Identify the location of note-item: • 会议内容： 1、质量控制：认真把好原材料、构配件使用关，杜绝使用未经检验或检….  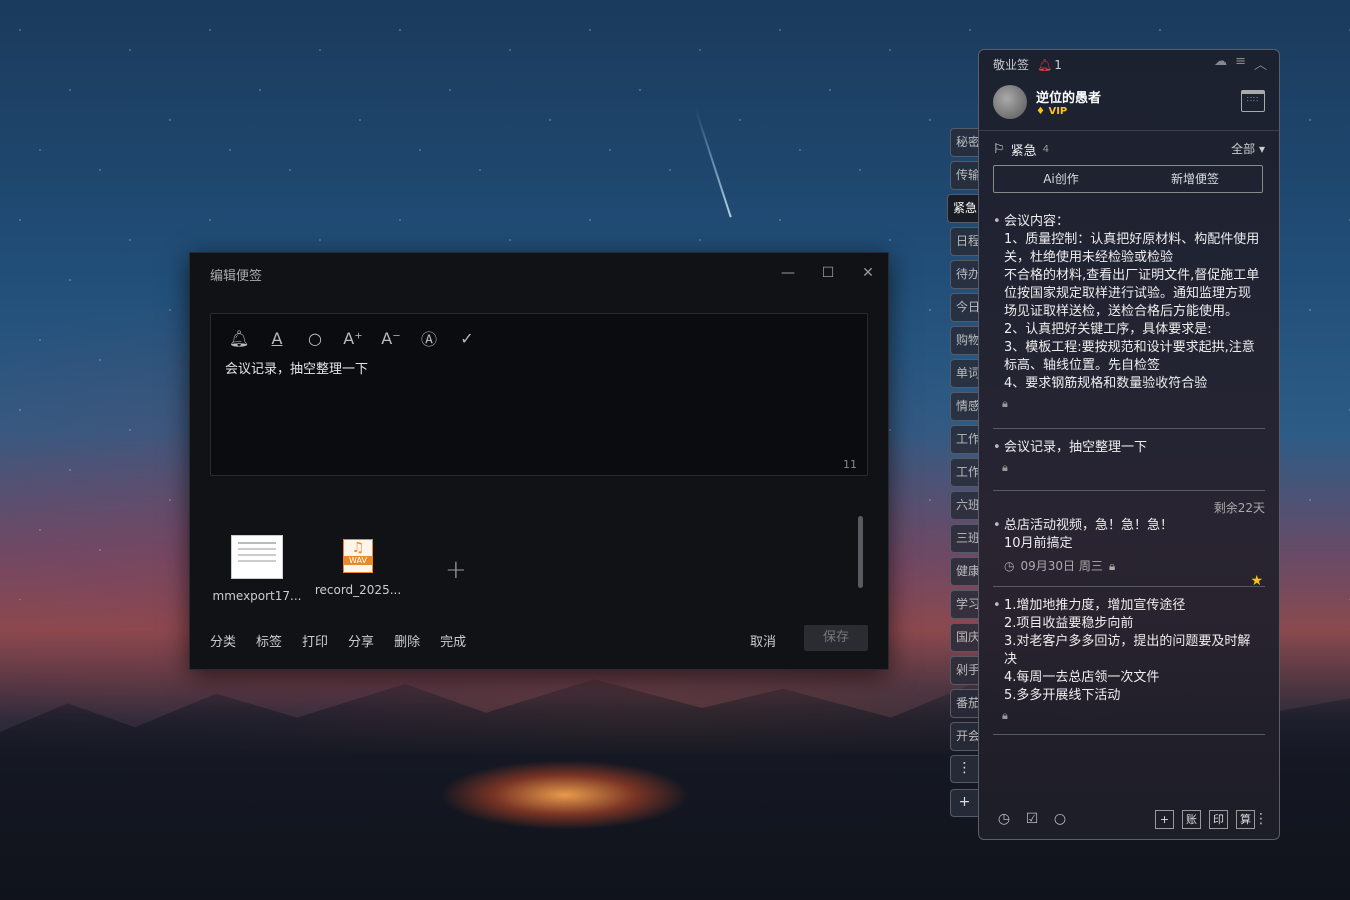
(1128, 313).